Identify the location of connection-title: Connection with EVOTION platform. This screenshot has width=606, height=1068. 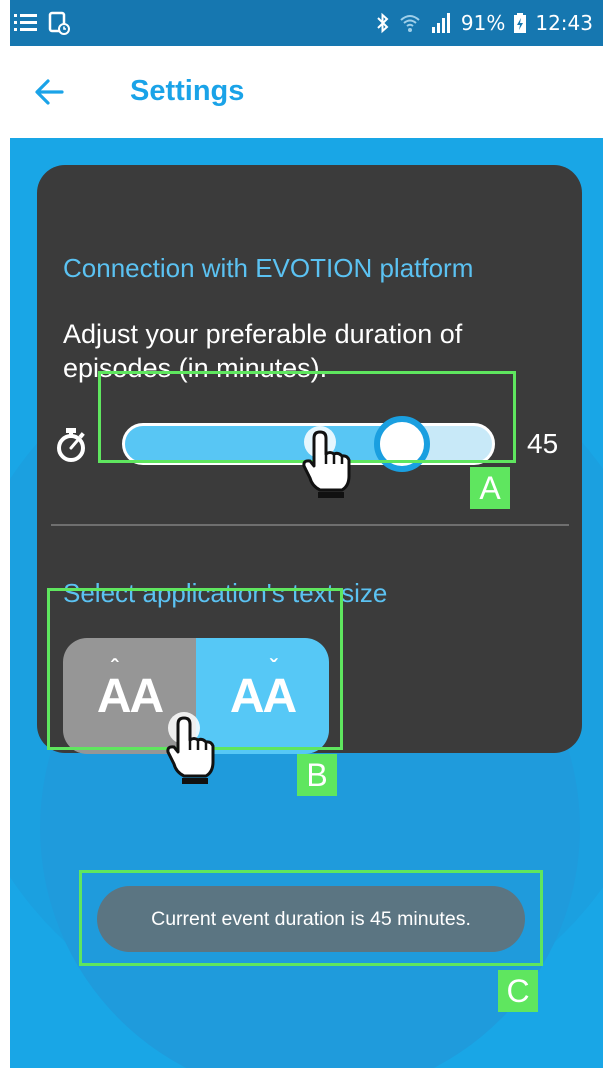
(268, 268).